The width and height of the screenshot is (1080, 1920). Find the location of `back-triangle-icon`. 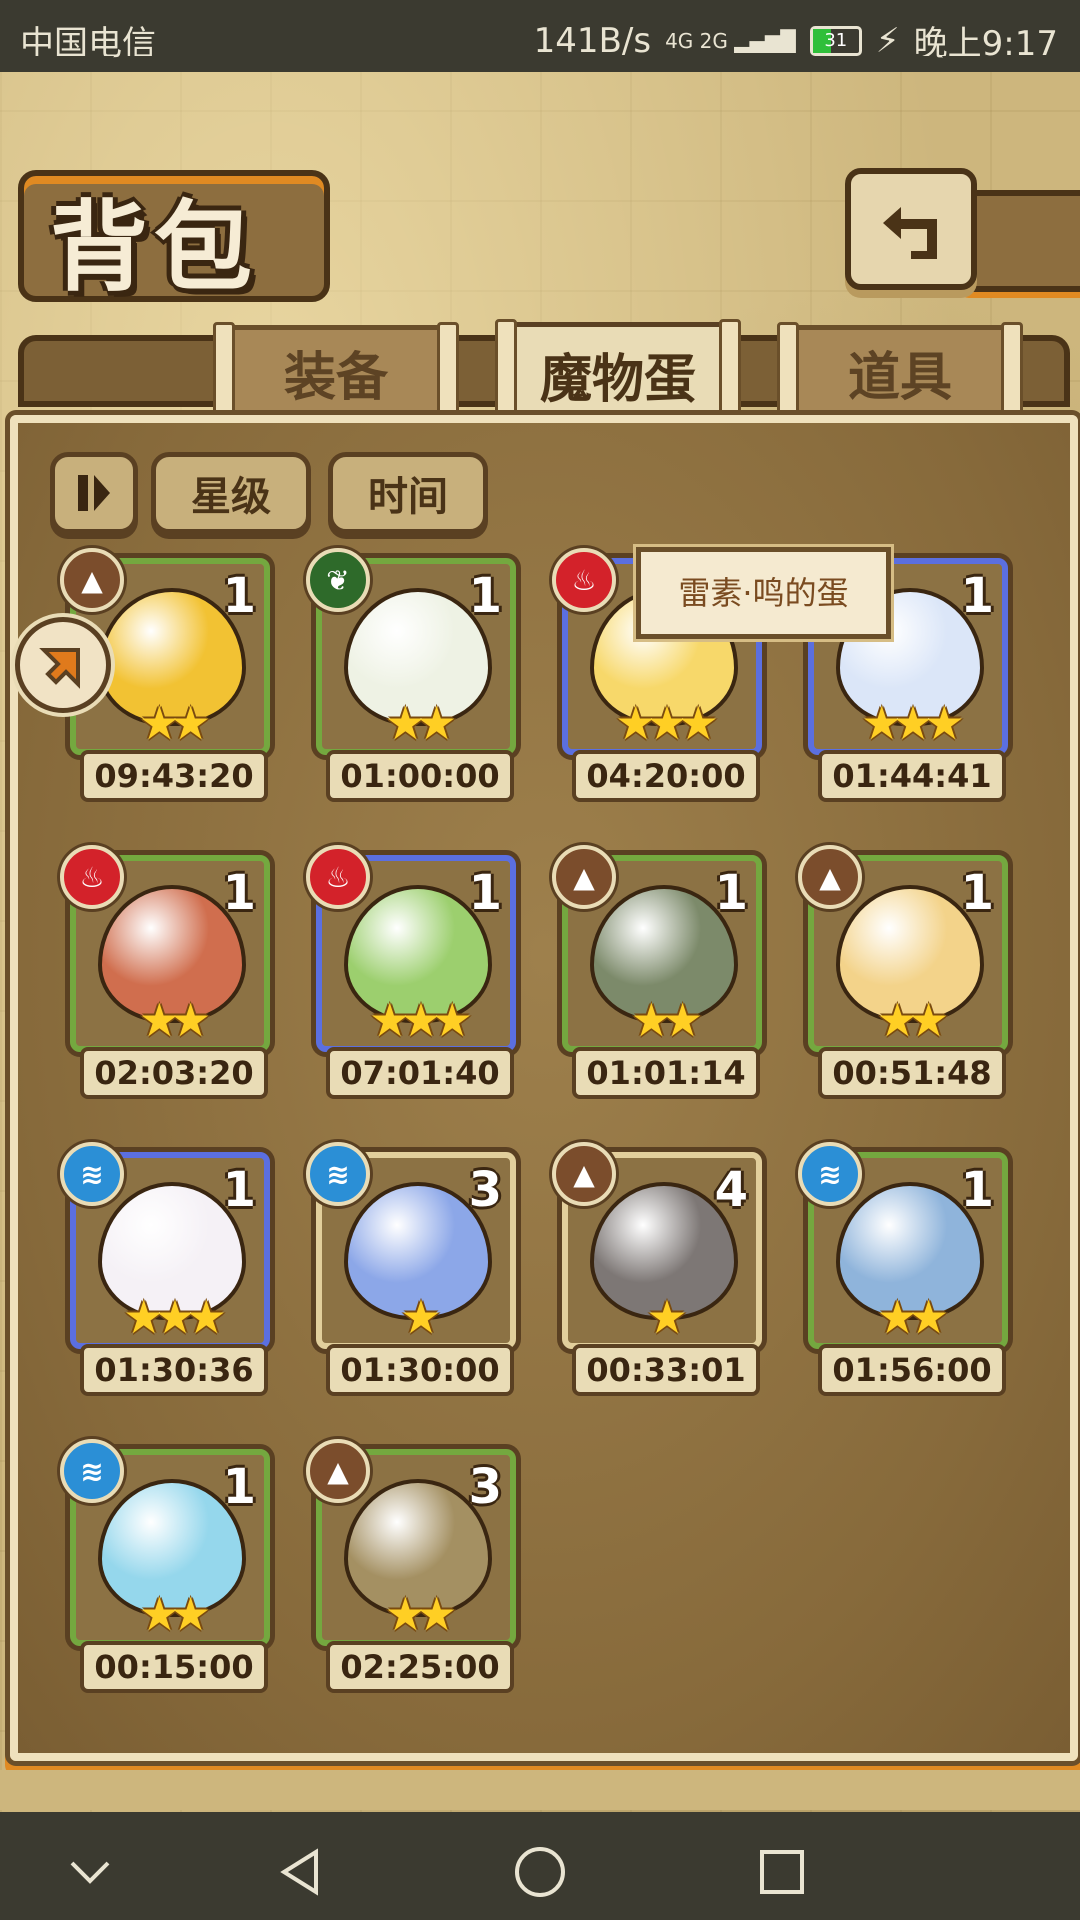

back-triangle-icon is located at coordinates (300, 1872).